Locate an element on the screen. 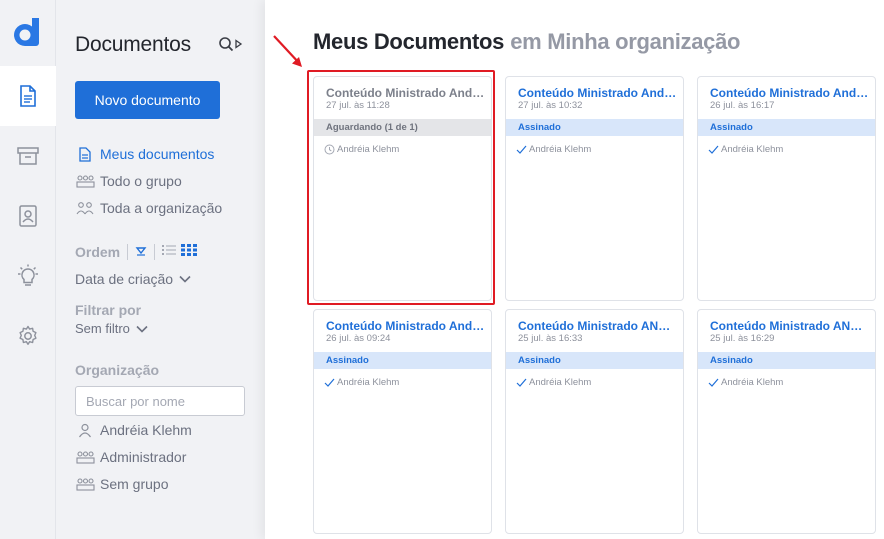  new-document-button: Novo documento is located at coordinates (147, 100).